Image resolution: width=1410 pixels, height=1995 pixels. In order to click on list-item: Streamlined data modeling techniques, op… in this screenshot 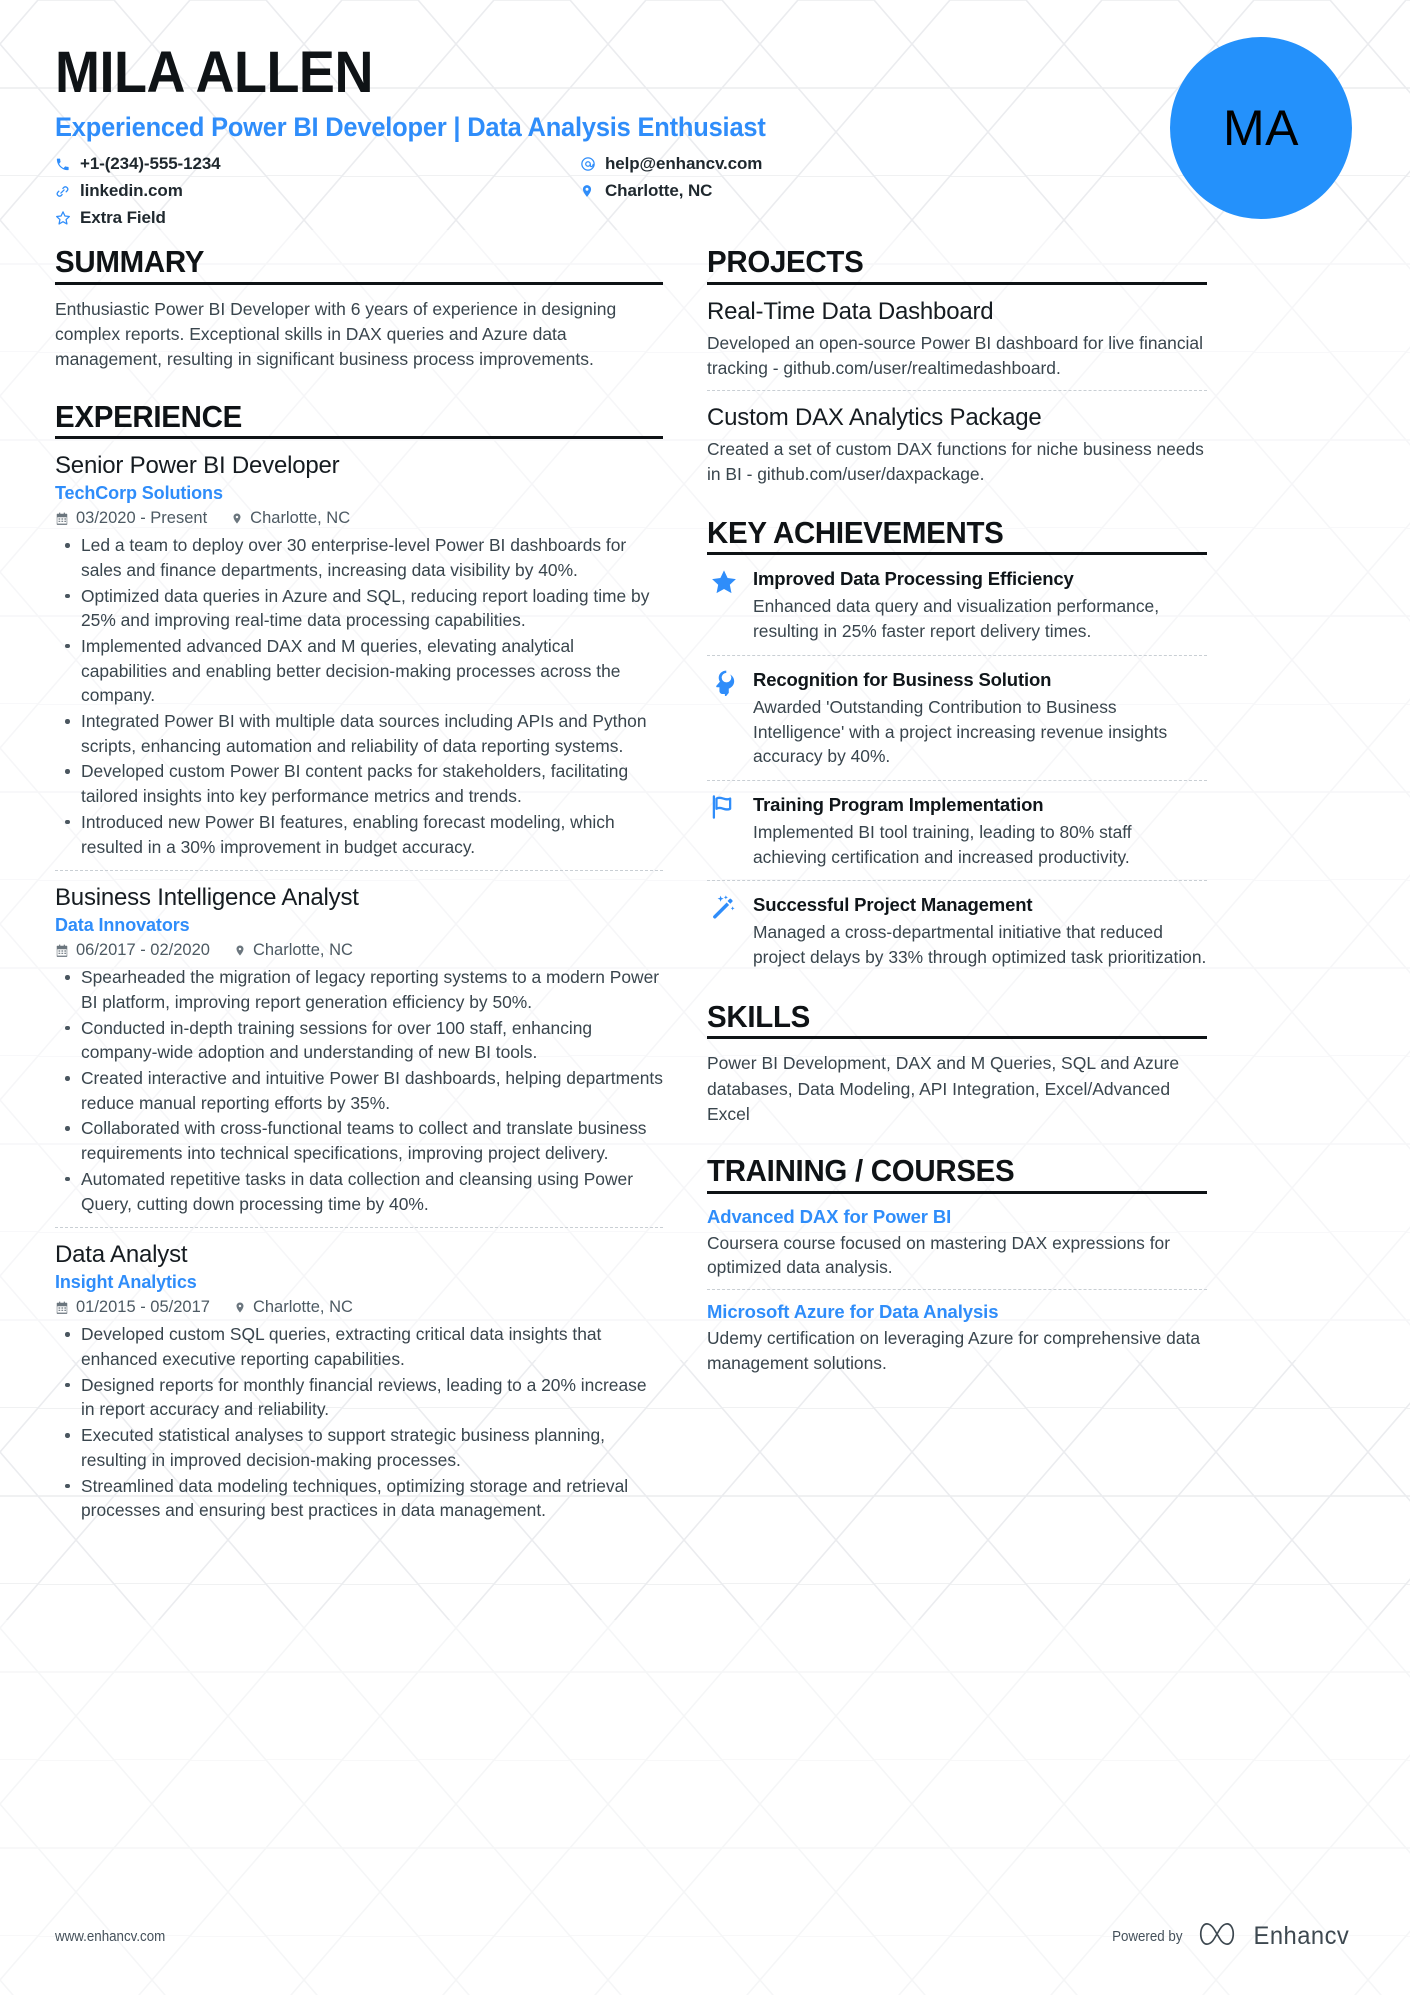, I will do `click(364, 1498)`.